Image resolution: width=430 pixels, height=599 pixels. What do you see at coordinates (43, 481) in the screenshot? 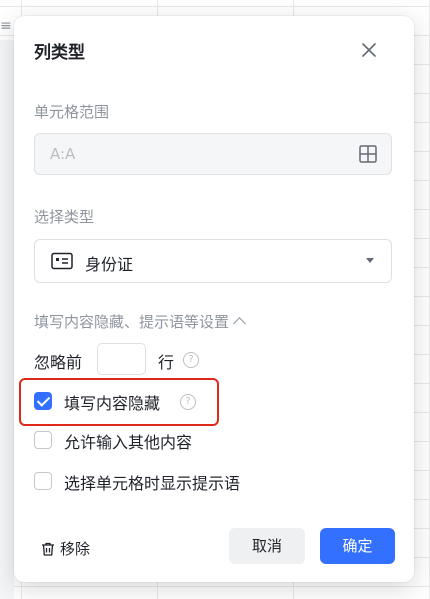
I see `checkbox-show-hint` at bounding box center [43, 481].